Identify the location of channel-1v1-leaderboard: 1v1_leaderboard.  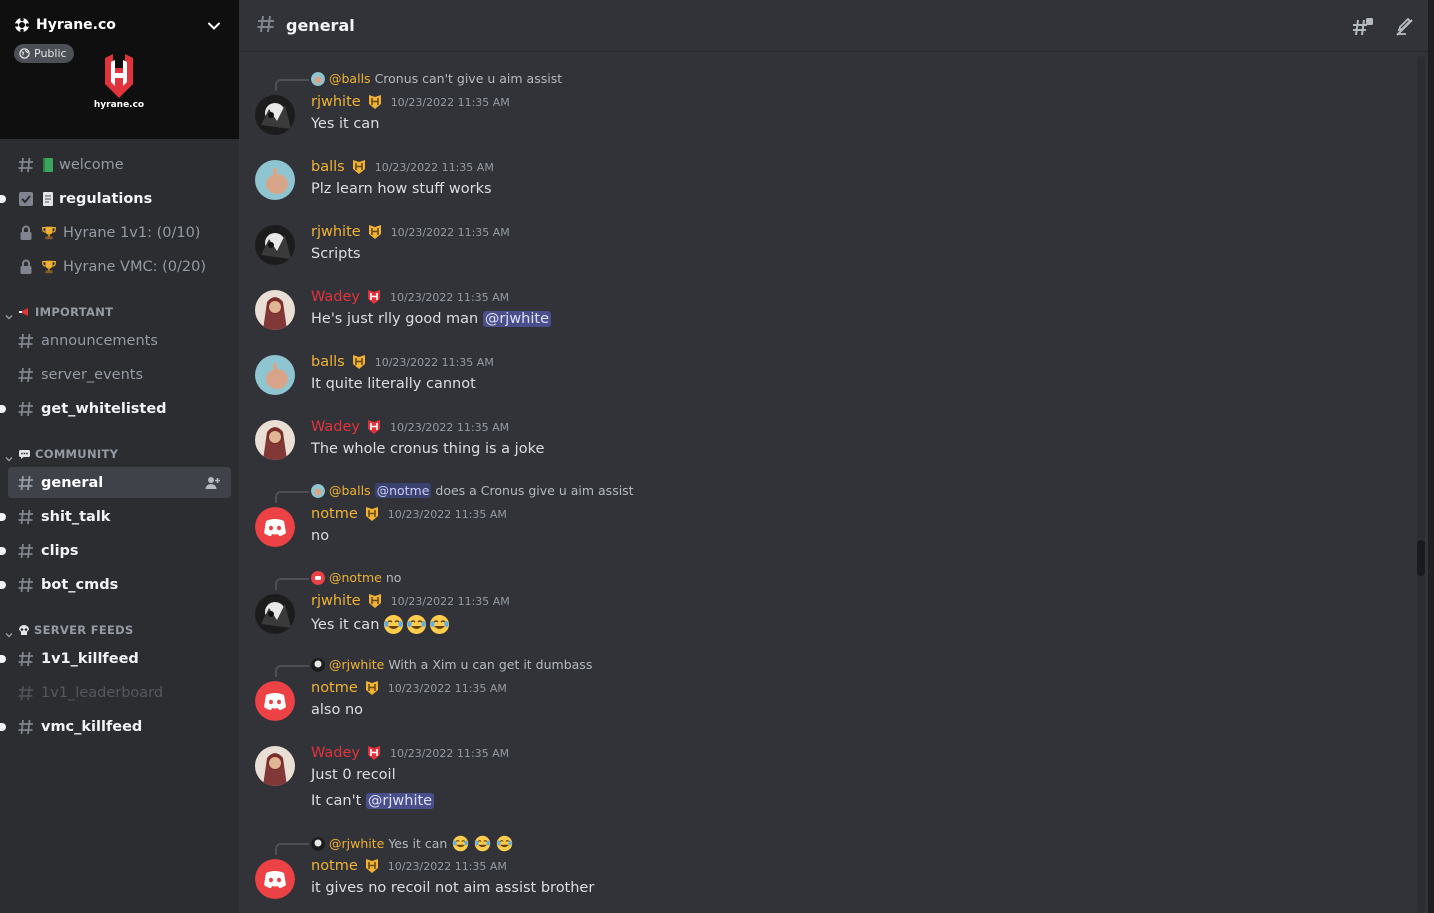
(119, 692).